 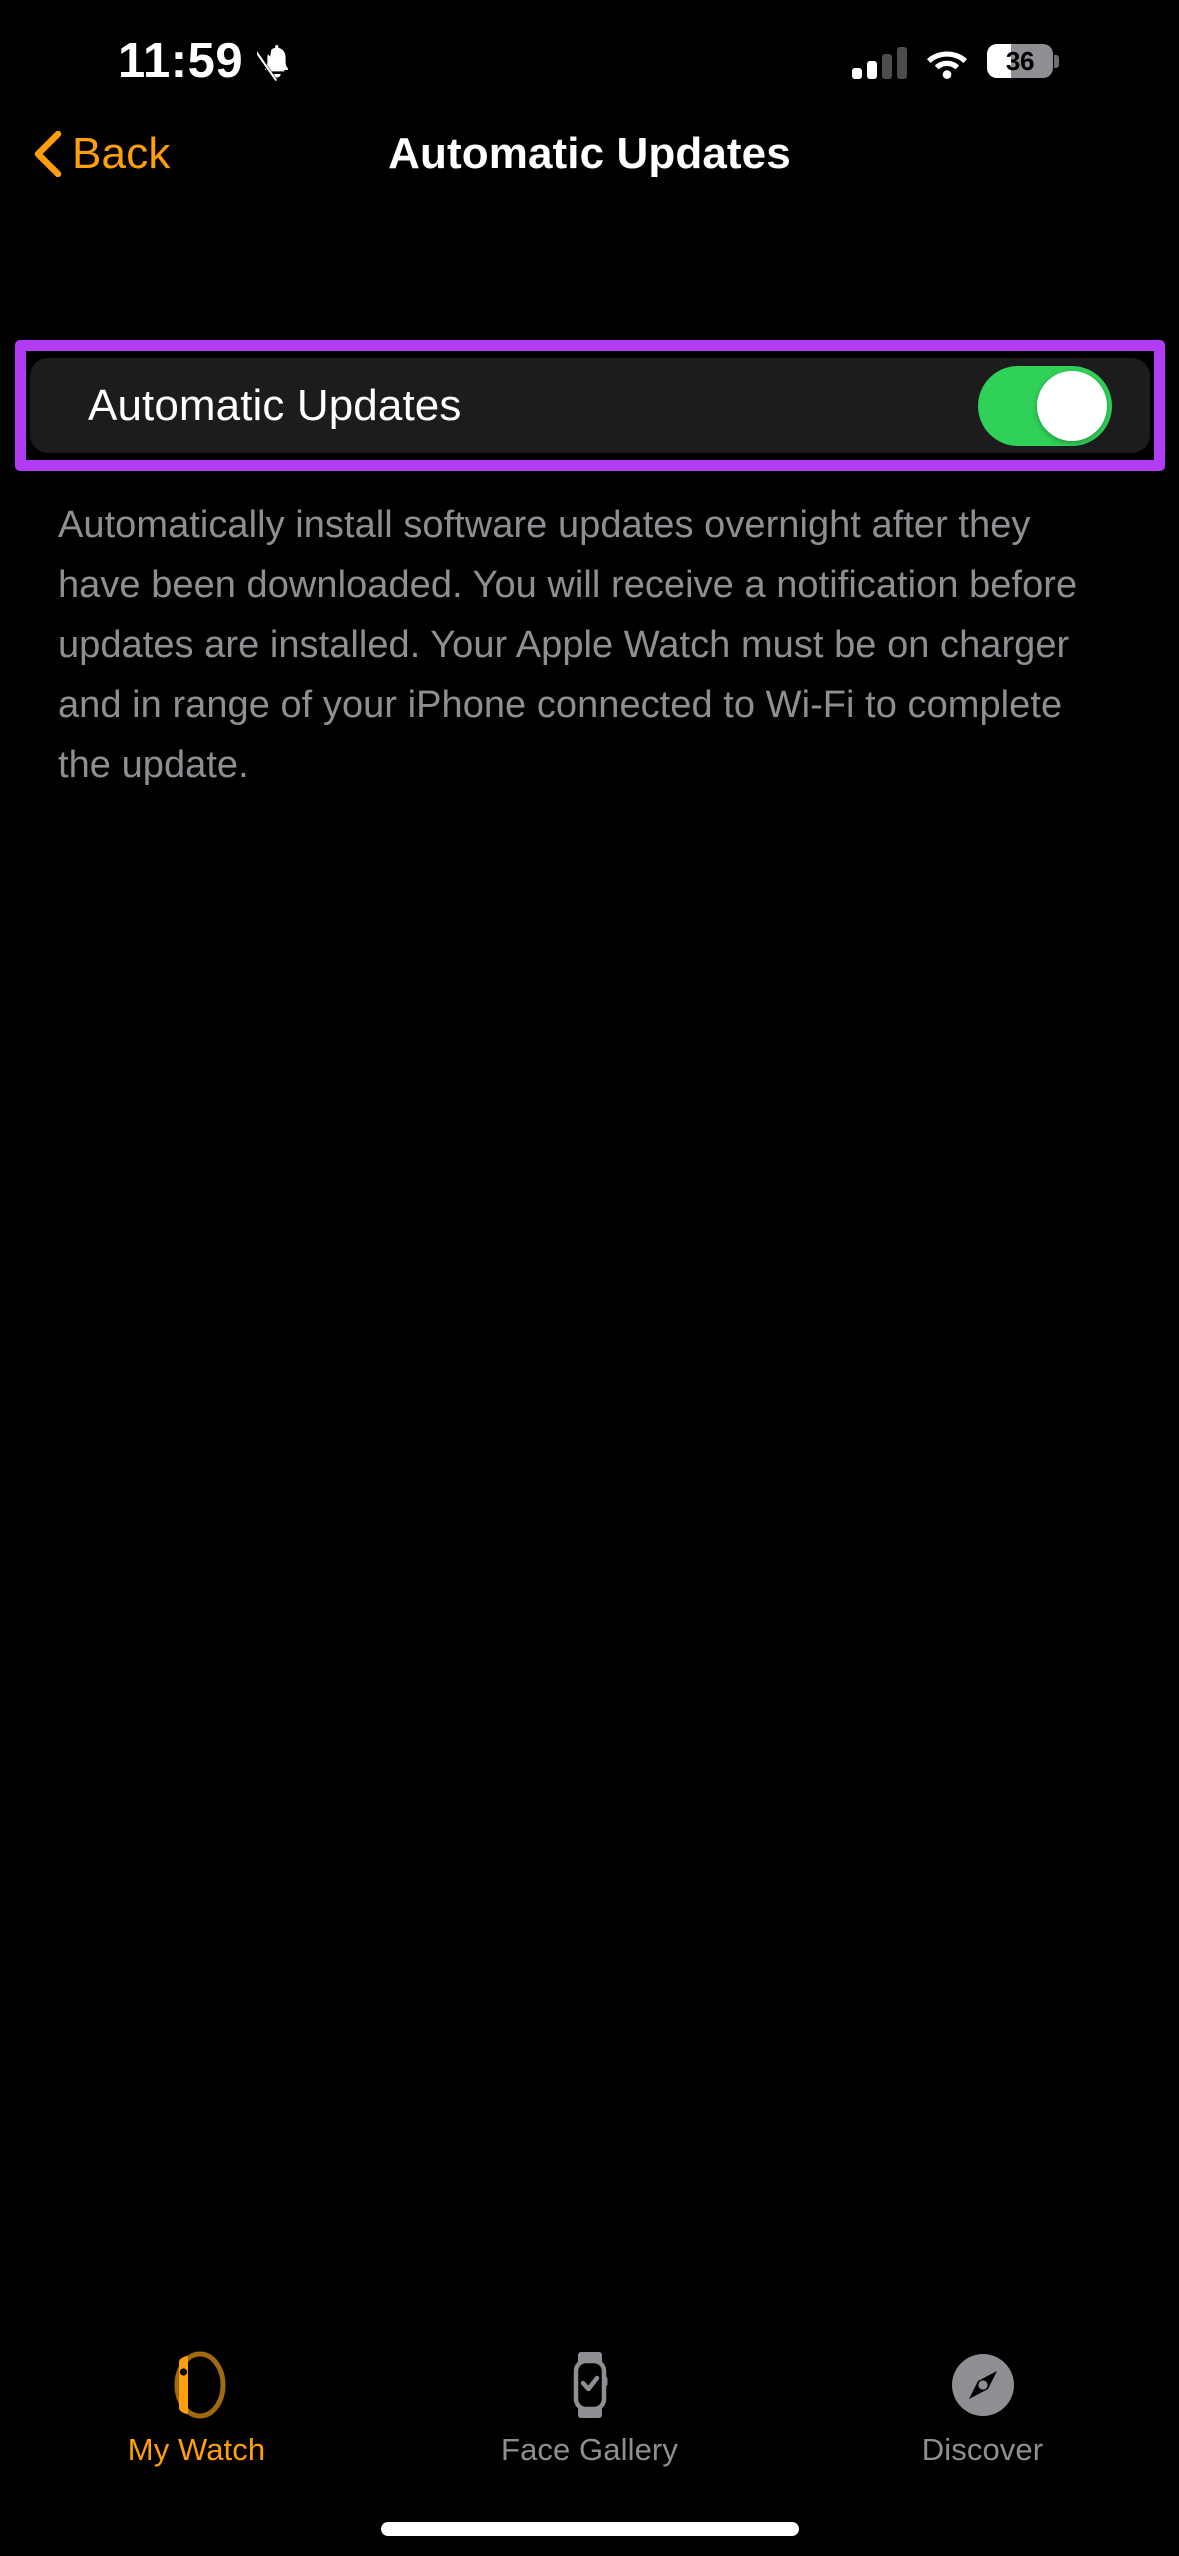 I want to click on tab-bar: My Watch Face Gallery Discover, so click(x=589, y=2415).